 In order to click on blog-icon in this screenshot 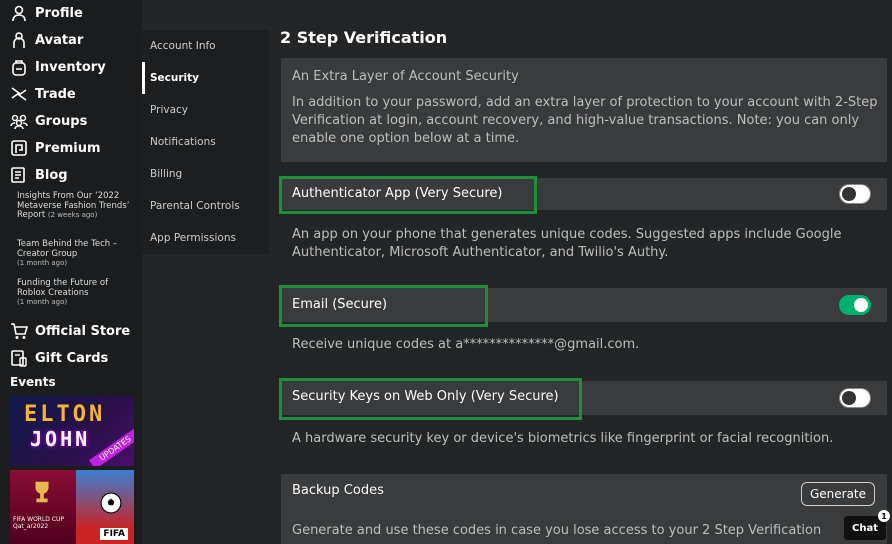, I will do `click(18, 175)`.